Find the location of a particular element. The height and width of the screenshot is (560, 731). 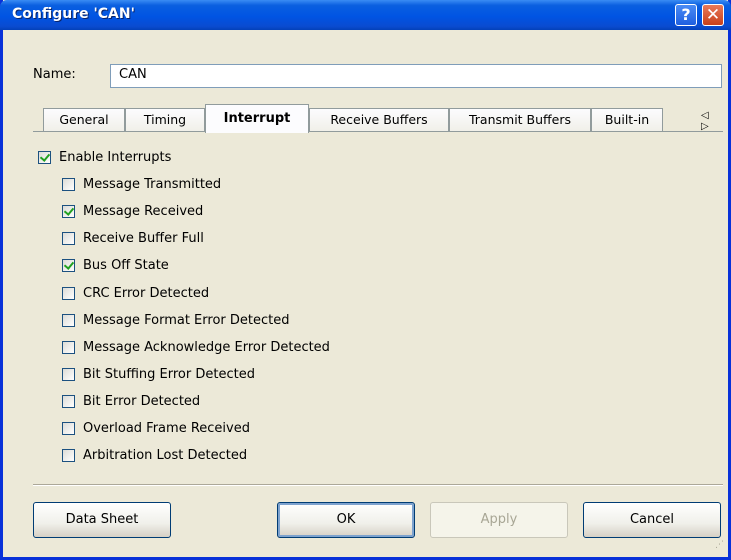

checkbox-label: Message Transmitted is located at coordinates (152, 184).